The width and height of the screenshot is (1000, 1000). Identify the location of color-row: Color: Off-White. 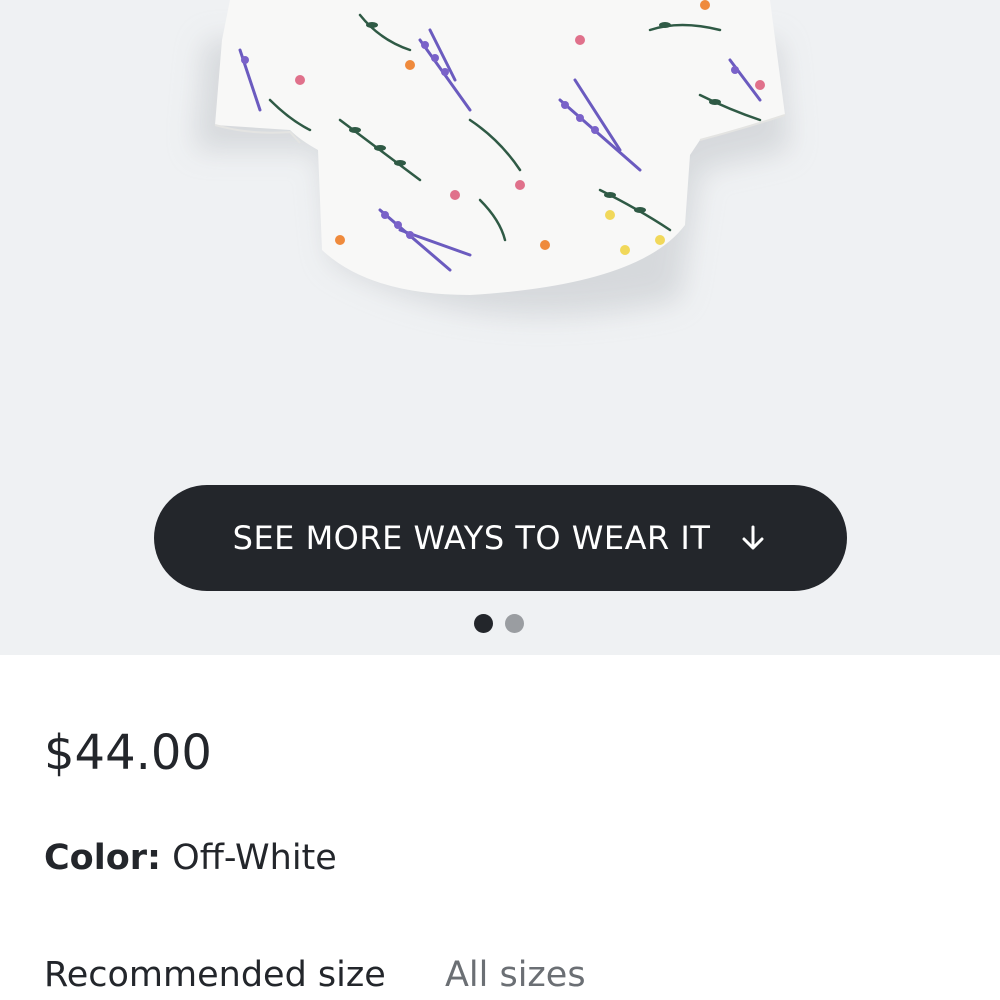
(190, 858).